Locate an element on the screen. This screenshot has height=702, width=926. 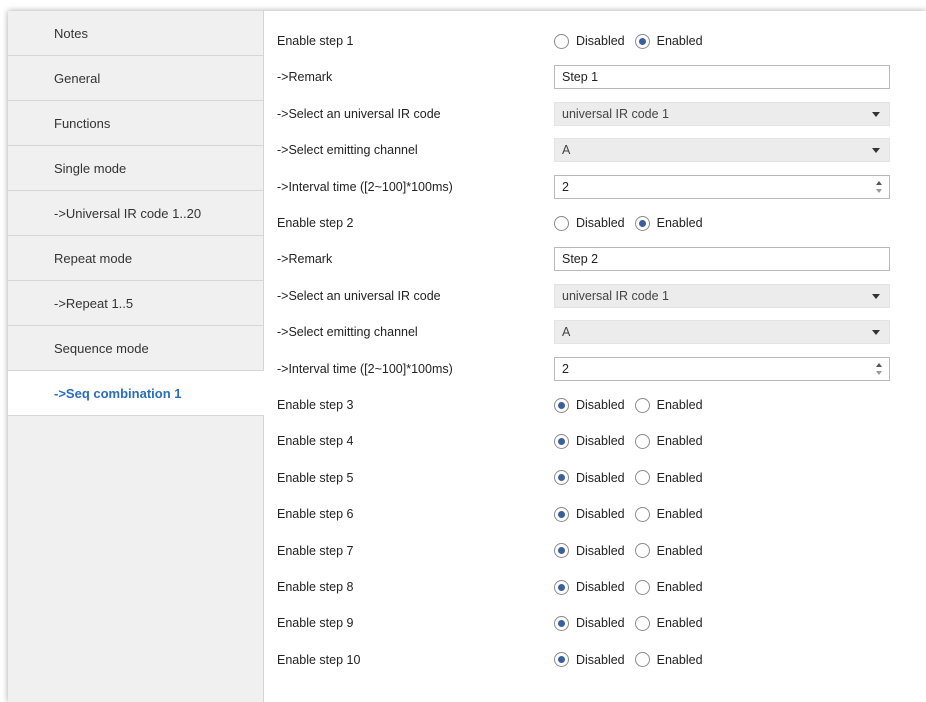
parameter-row: Enable step 10 Disabled Enabled is located at coordinates (595, 660).